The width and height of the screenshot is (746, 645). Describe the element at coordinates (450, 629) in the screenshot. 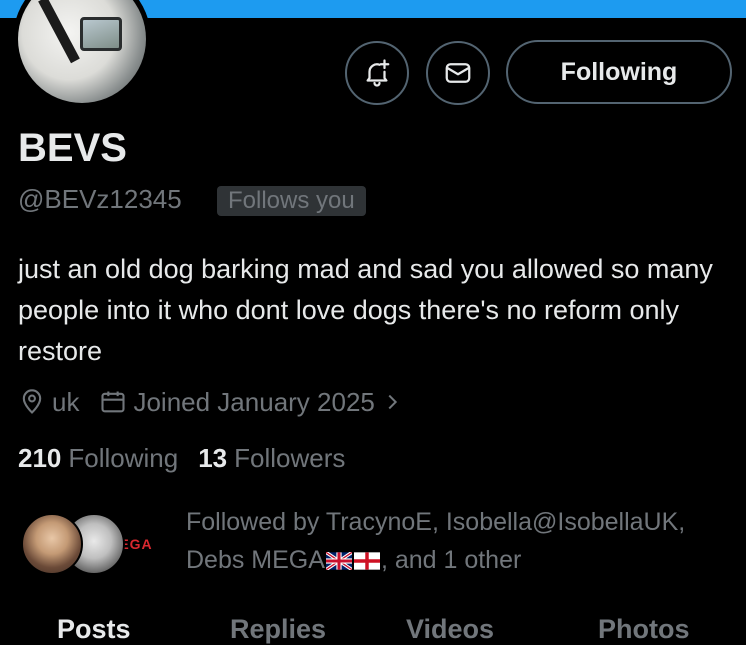

I see `tab-videos: Videos` at that location.